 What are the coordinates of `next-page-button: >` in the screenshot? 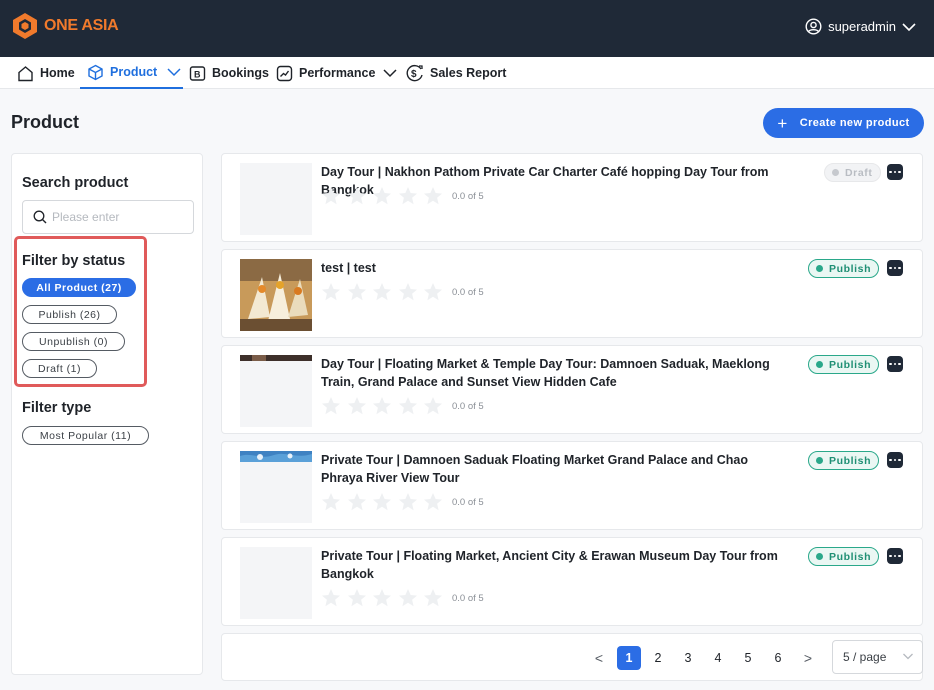 It's located at (808, 658).